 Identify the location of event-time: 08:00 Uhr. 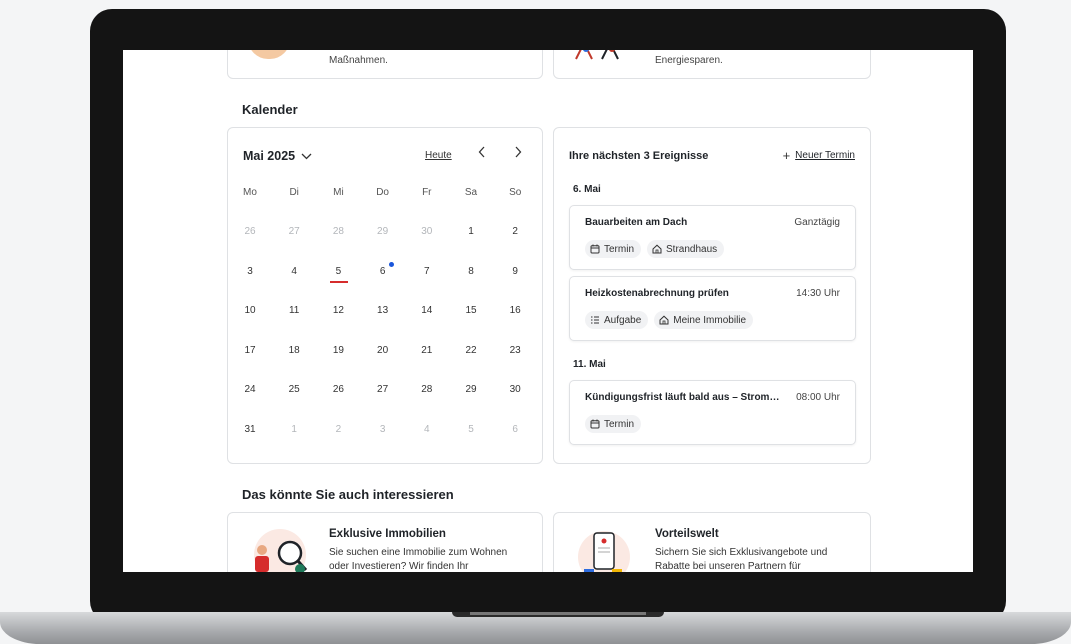
(818, 397).